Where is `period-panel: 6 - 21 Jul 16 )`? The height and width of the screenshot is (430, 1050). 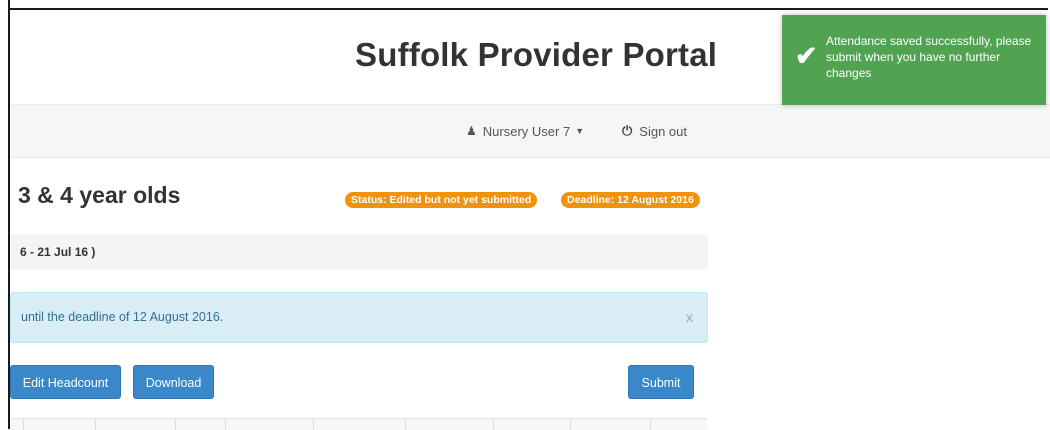
period-panel: 6 - 21 Jul 16 ) is located at coordinates (359, 252).